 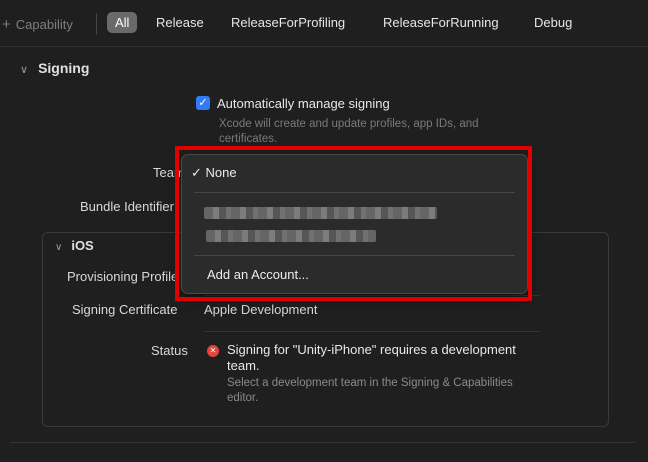 I want to click on auto-manage-signing-checkbox: ✓, so click(x=203, y=103).